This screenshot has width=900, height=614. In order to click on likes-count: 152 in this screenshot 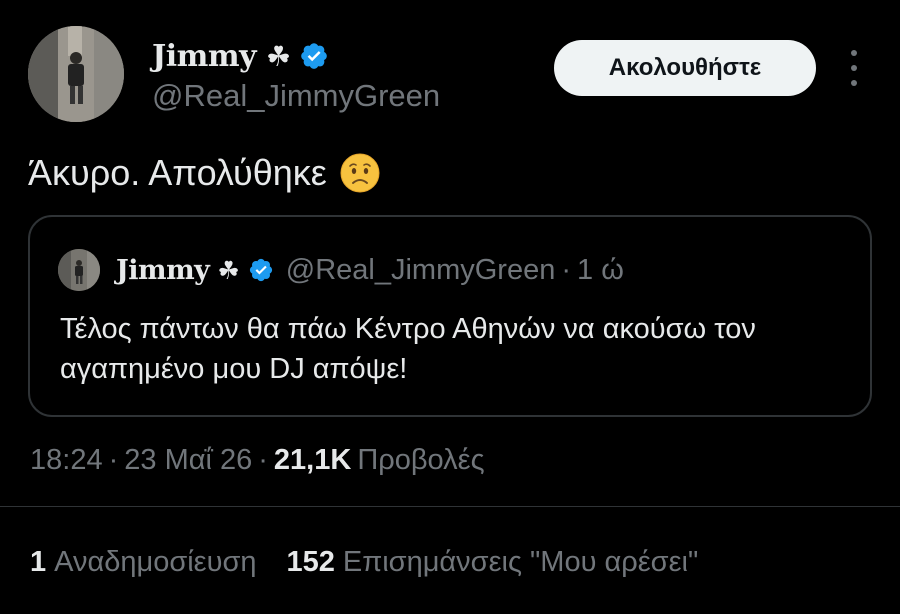, I will do `click(310, 561)`.